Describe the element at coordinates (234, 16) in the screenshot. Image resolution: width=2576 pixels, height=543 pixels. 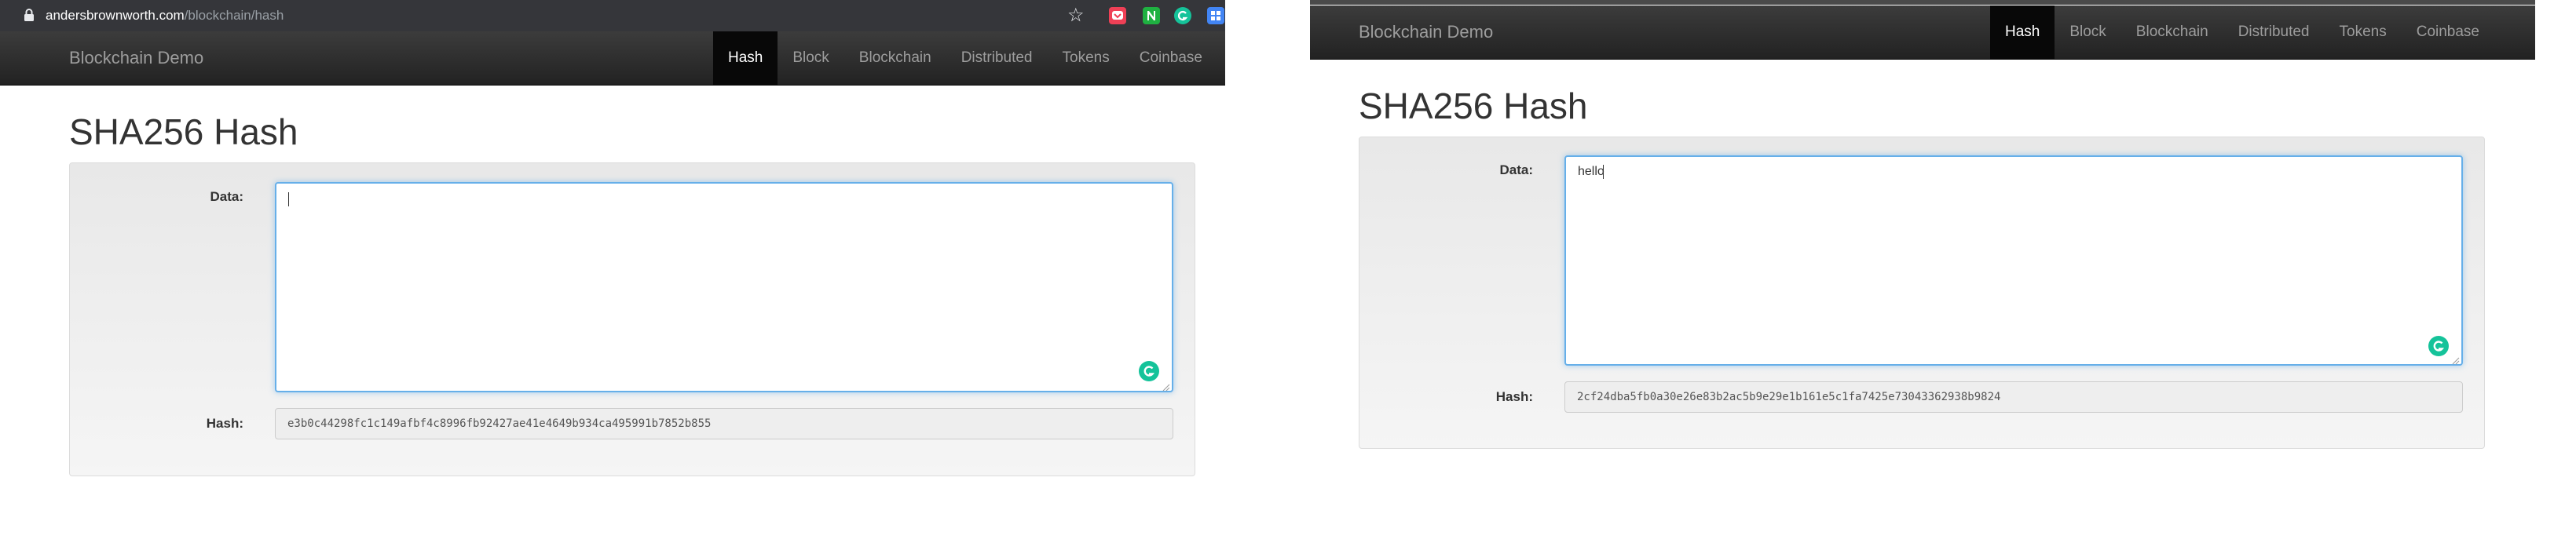
I see `url-path: /blockchain/hash` at that location.